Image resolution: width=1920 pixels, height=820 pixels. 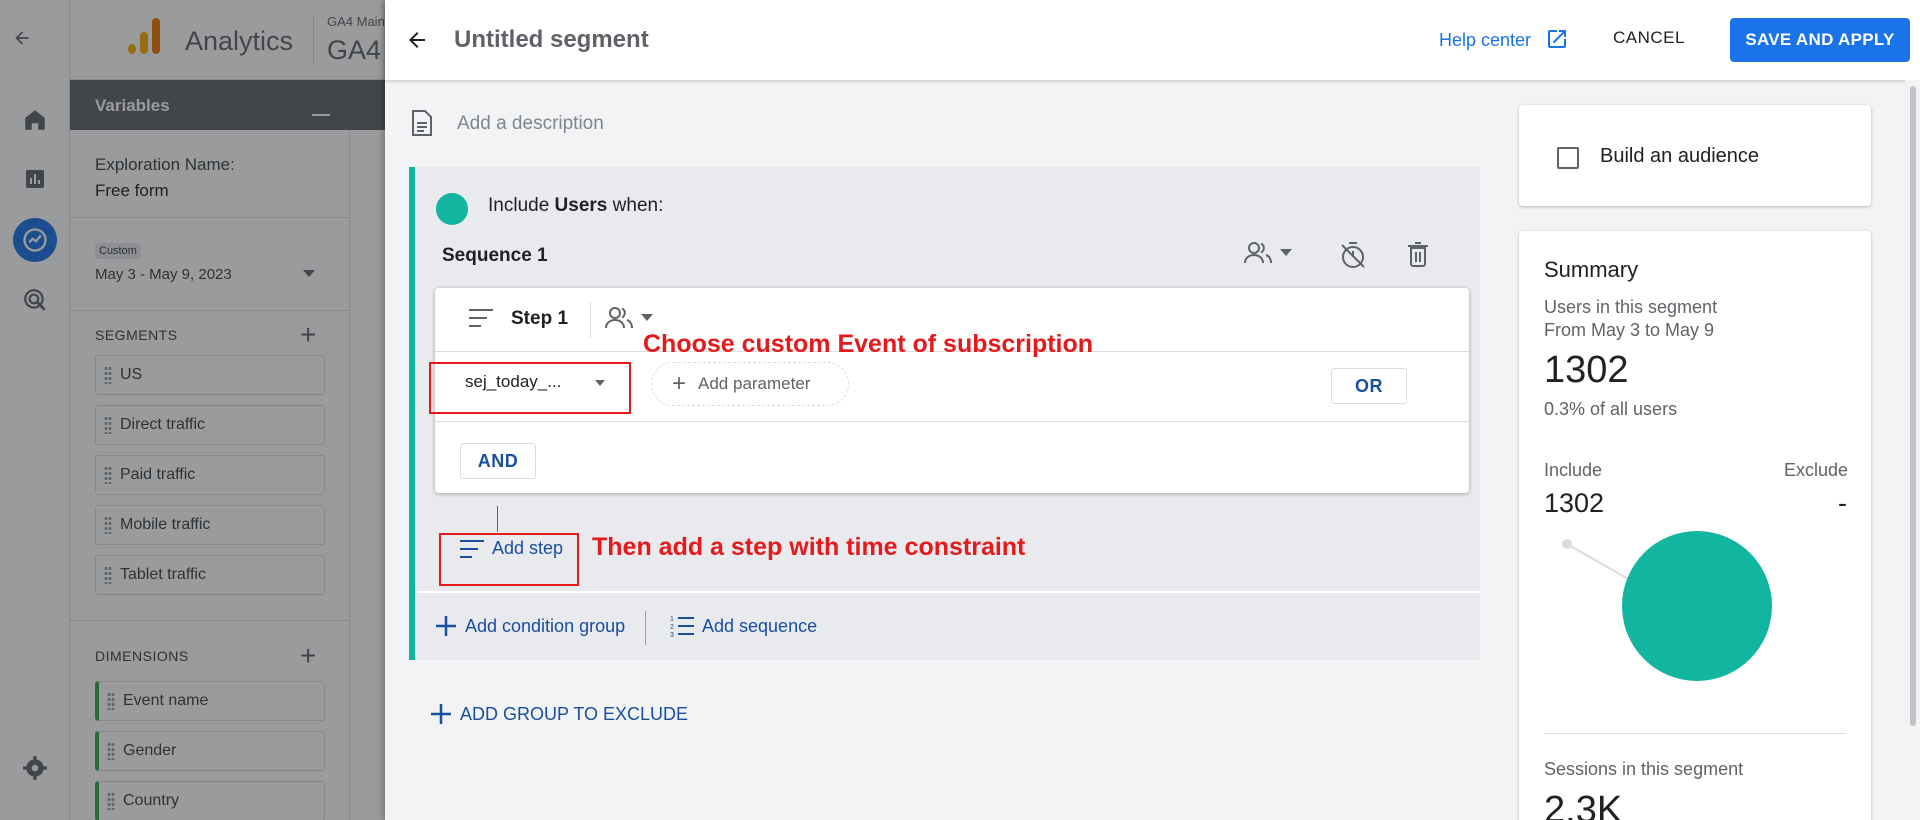 What do you see at coordinates (672, 619) in the screenshot?
I see `svg-text: 1` at bounding box center [672, 619].